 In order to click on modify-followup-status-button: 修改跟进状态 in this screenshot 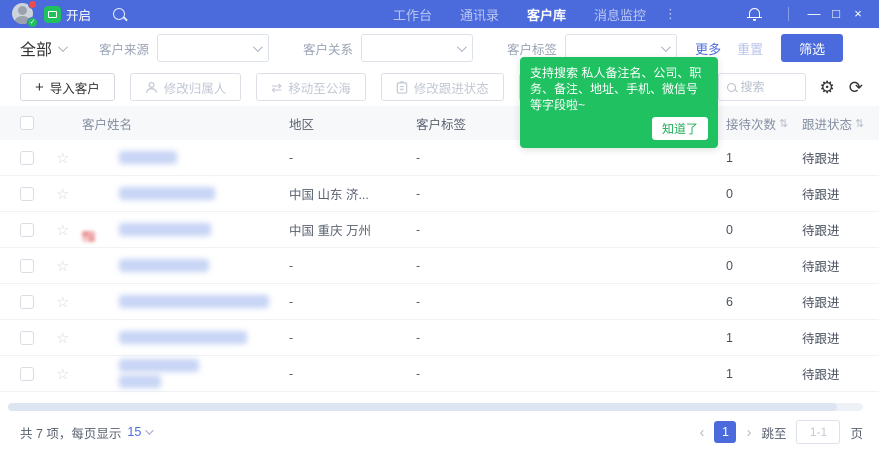, I will do `click(442, 87)`.